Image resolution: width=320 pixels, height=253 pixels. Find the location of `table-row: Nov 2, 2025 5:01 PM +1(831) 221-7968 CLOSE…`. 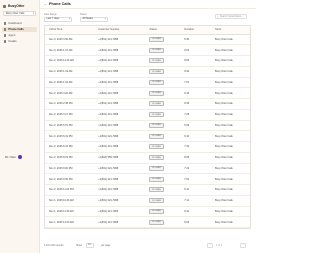

table-row: Nov 2, 2025 5:01 PM +1(831) 221-7968 CLOSE… is located at coordinates (147, 126).